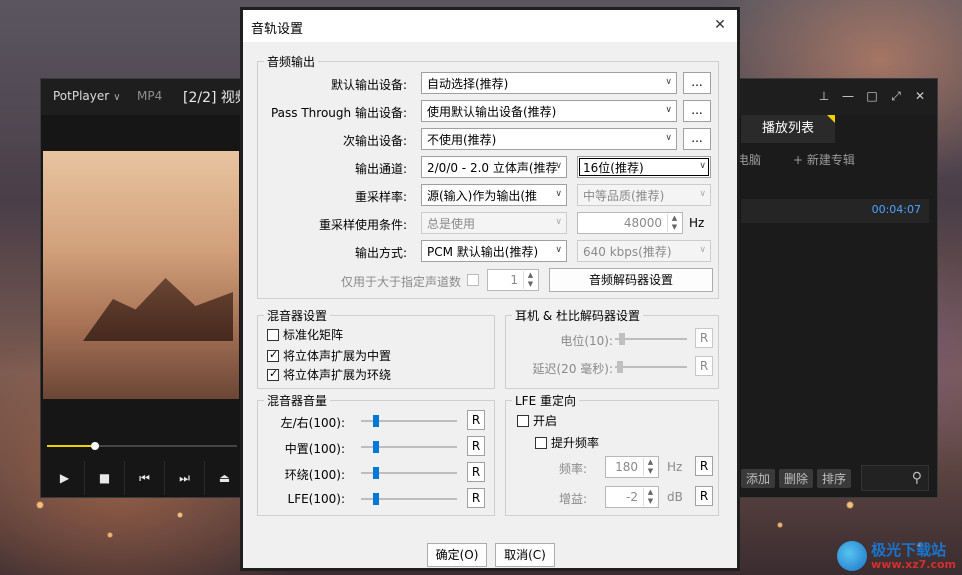  Describe the element at coordinates (316, 499) in the screenshot. I see `lfe-volume-label: LFE(100):` at that location.